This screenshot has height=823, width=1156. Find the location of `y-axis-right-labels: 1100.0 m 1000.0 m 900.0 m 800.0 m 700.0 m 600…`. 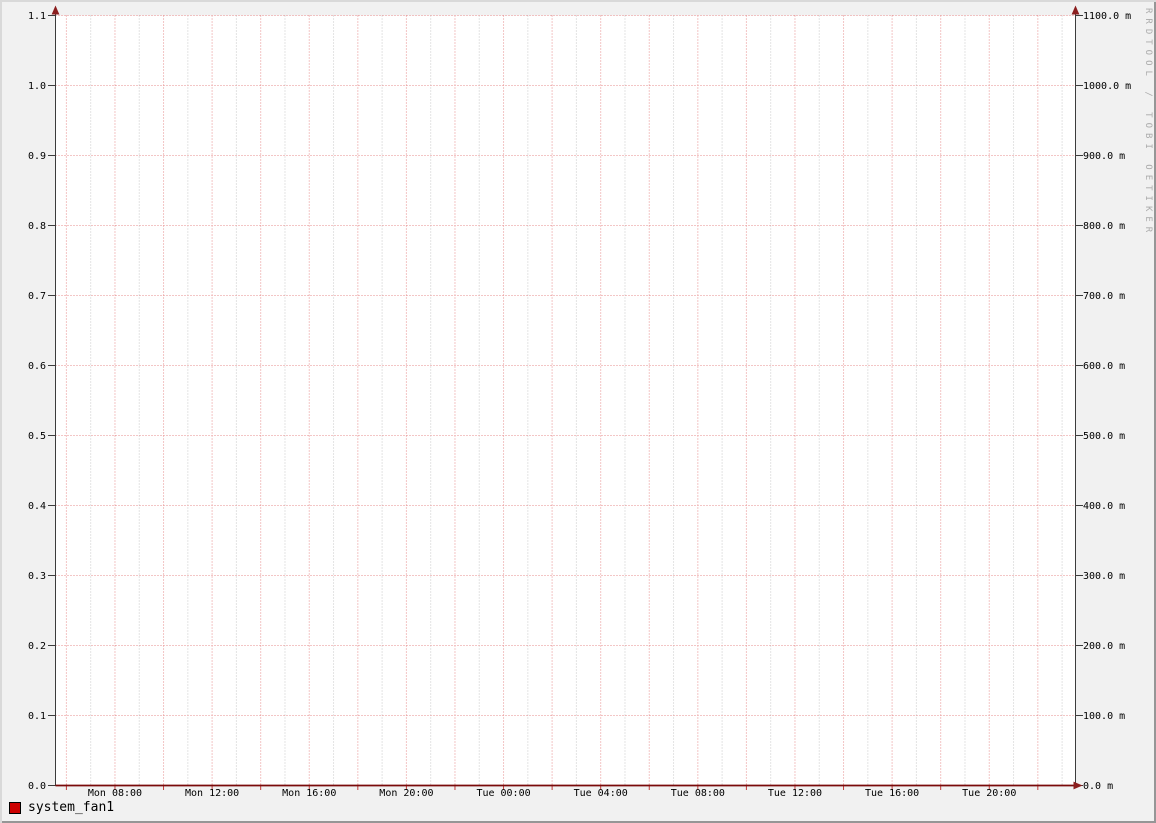

y-axis-right-labels: 1100.0 m 1000.0 m 900.0 m 800.0 m 700.0 m 600… is located at coordinates (1107, 401).